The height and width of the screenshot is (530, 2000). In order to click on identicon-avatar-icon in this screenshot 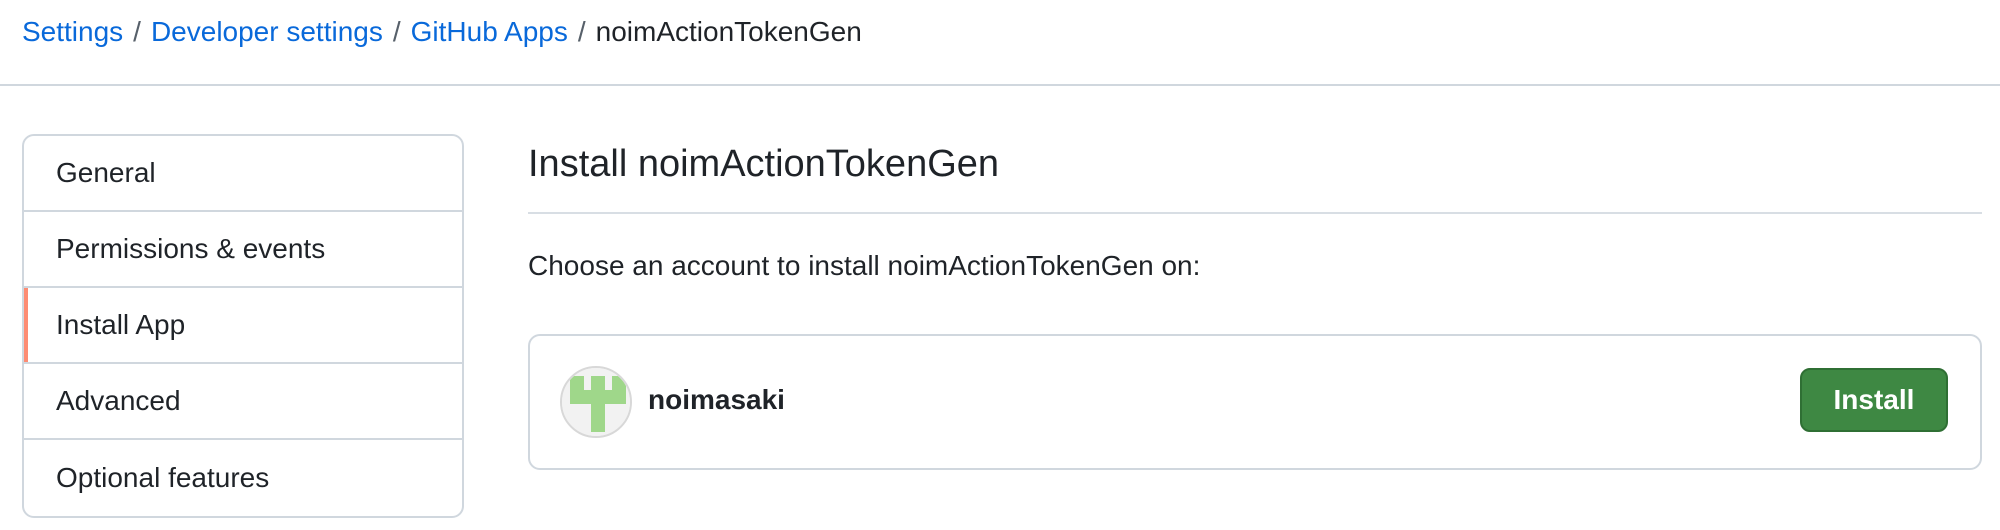, I will do `click(596, 402)`.